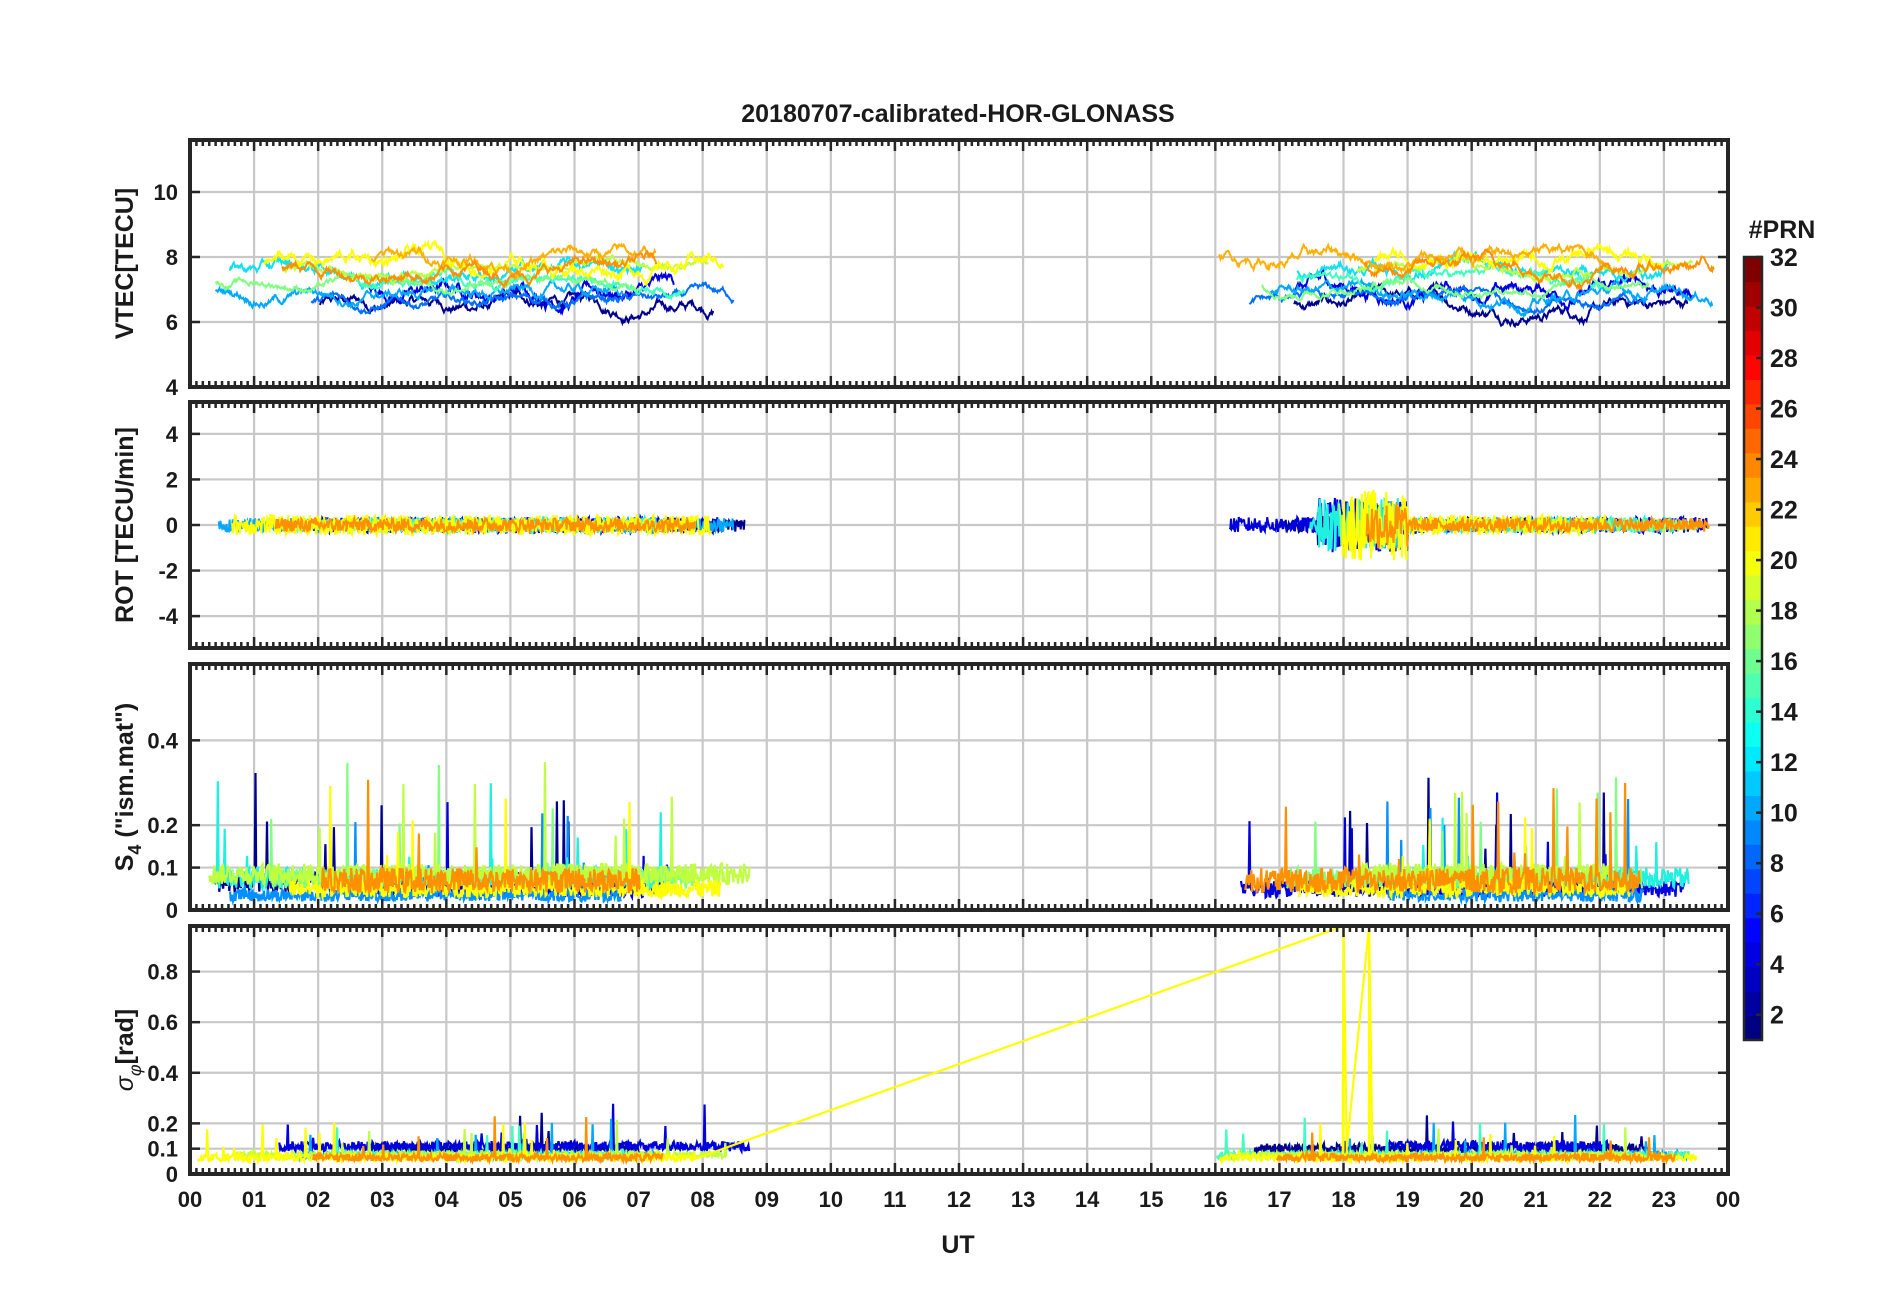 The width and height of the screenshot is (1902, 1292). Describe the element at coordinates (1784, 561) in the screenshot. I see `colorbar-tick-label: 20` at that location.